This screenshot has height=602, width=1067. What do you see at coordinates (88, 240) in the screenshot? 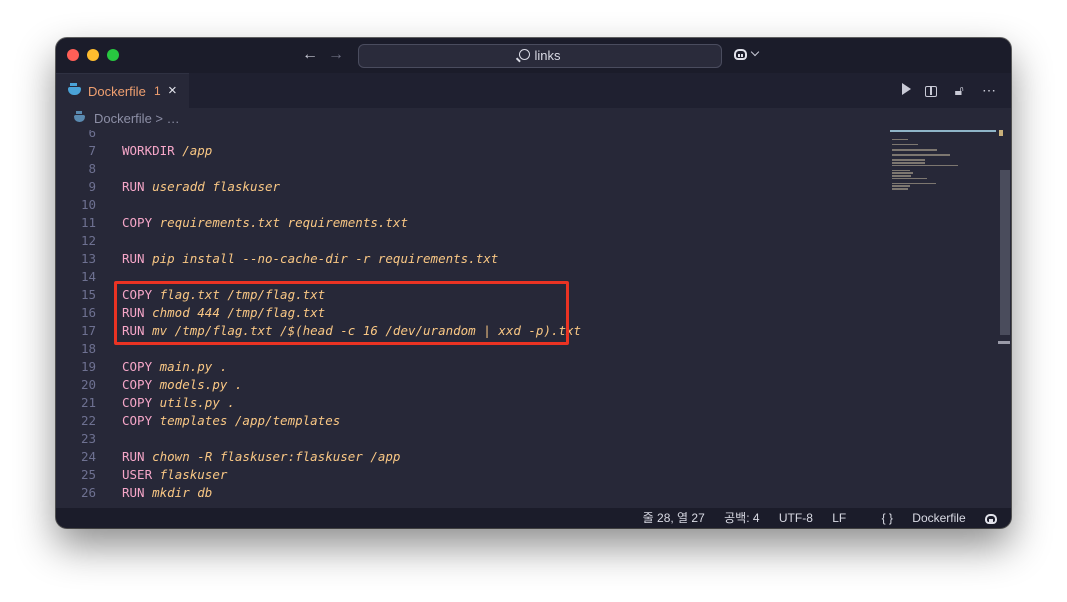
I see `line-number: 12` at bounding box center [88, 240].